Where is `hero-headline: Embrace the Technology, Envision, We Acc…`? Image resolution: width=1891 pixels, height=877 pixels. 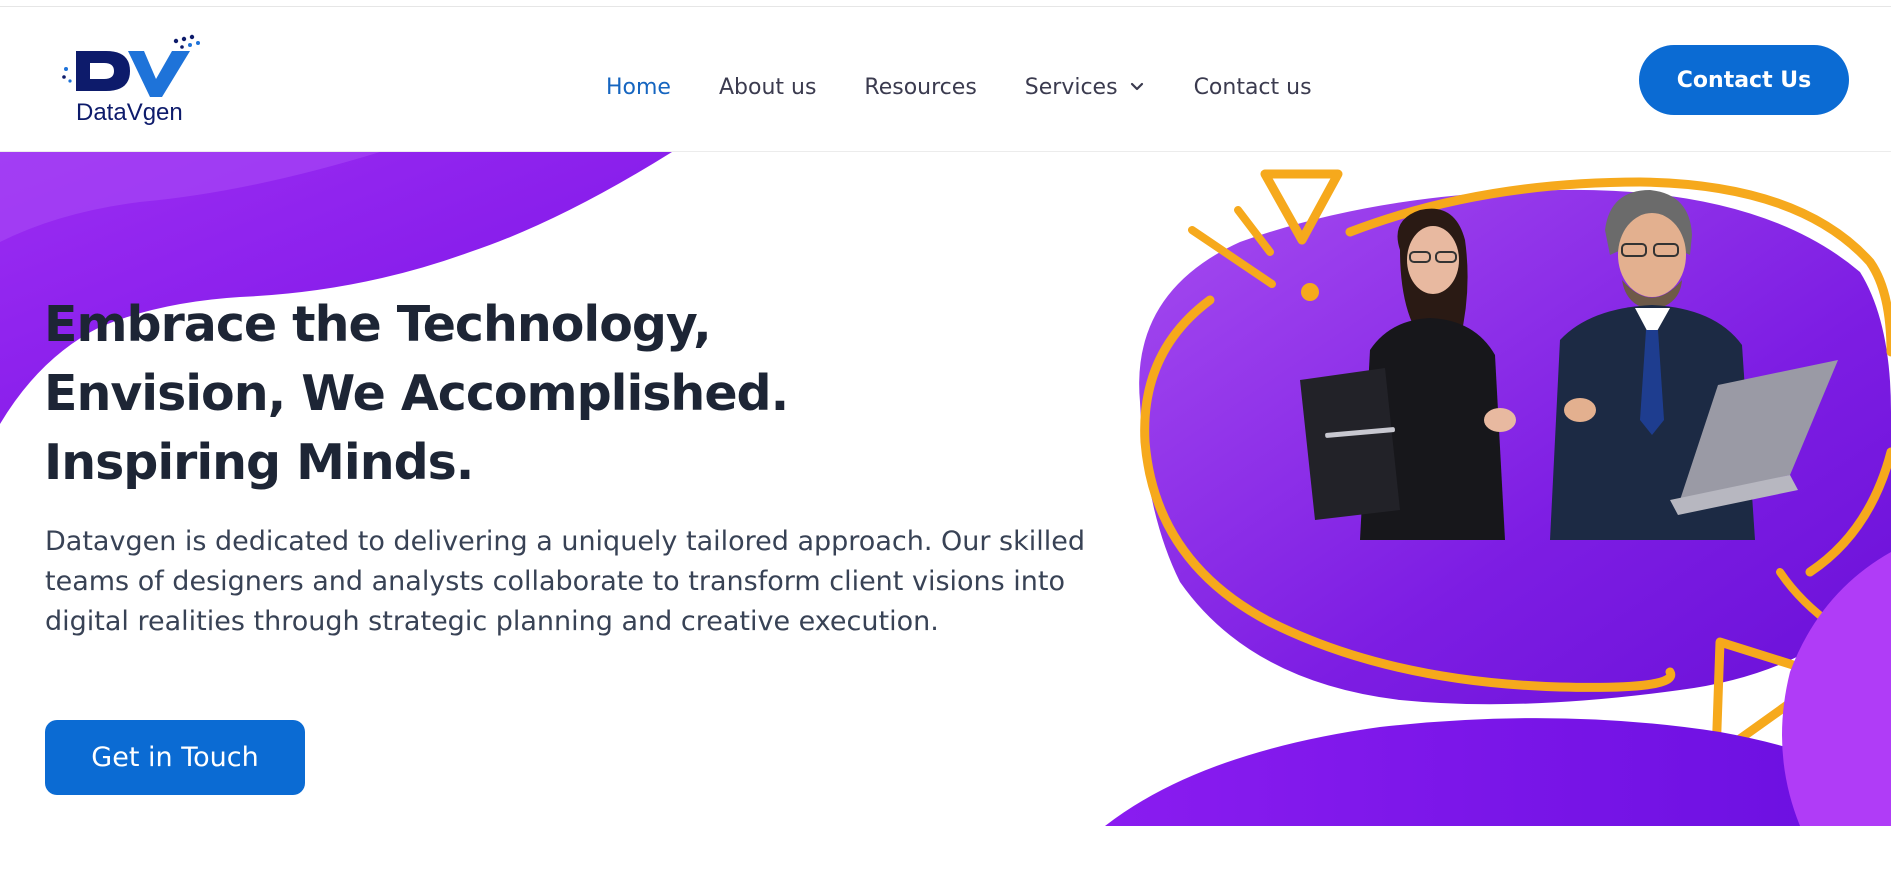
hero-headline: Embrace the Technology, Envision, We Acc… is located at coordinates (416, 393).